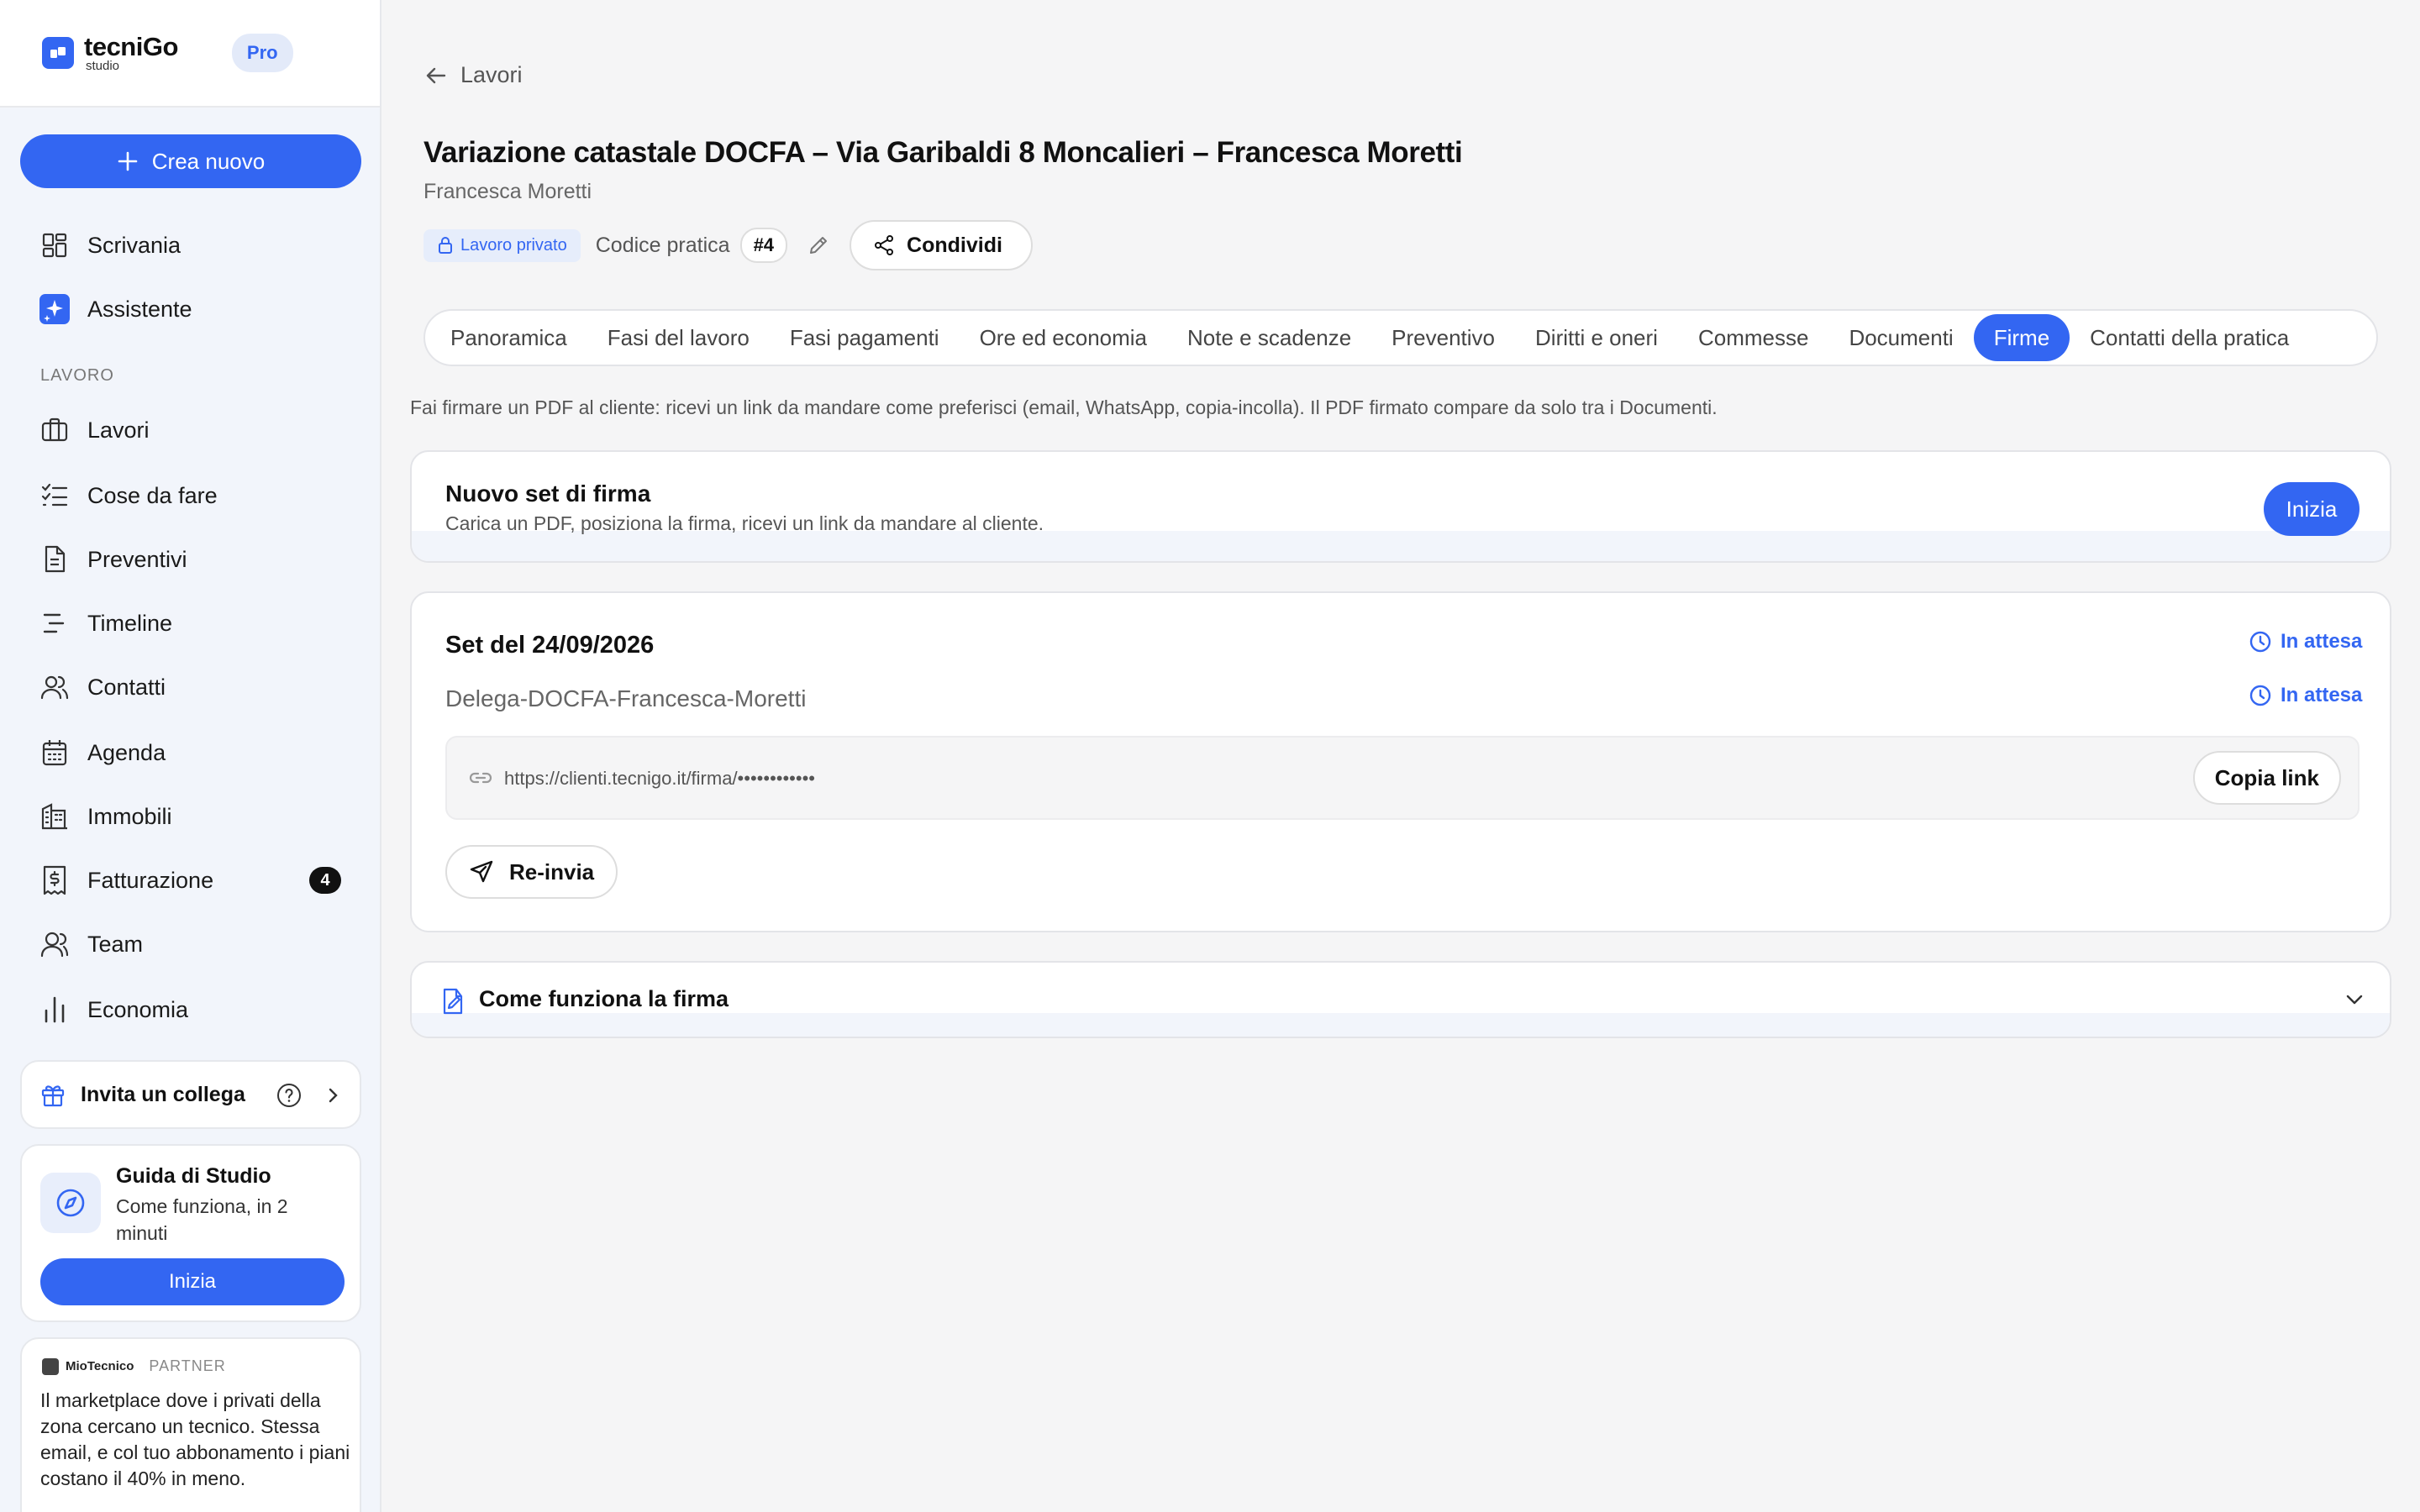 This screenshot has width=2420, height=1512. Describe the element at coordinates (481, 777) in the screenshot. I see `link-icon` at that location.